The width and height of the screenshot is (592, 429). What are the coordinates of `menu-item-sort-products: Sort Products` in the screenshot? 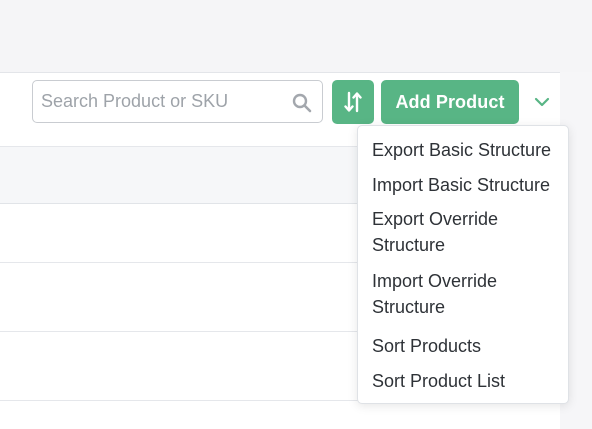 It's located at (469, 346).